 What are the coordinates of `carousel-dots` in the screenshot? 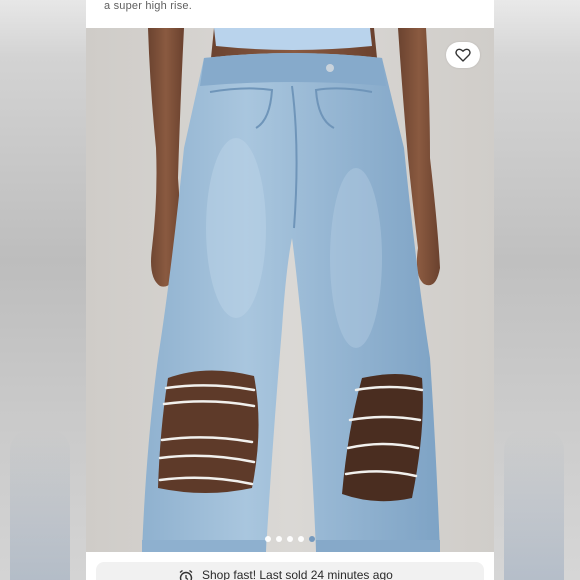 It's located at (290, 539).